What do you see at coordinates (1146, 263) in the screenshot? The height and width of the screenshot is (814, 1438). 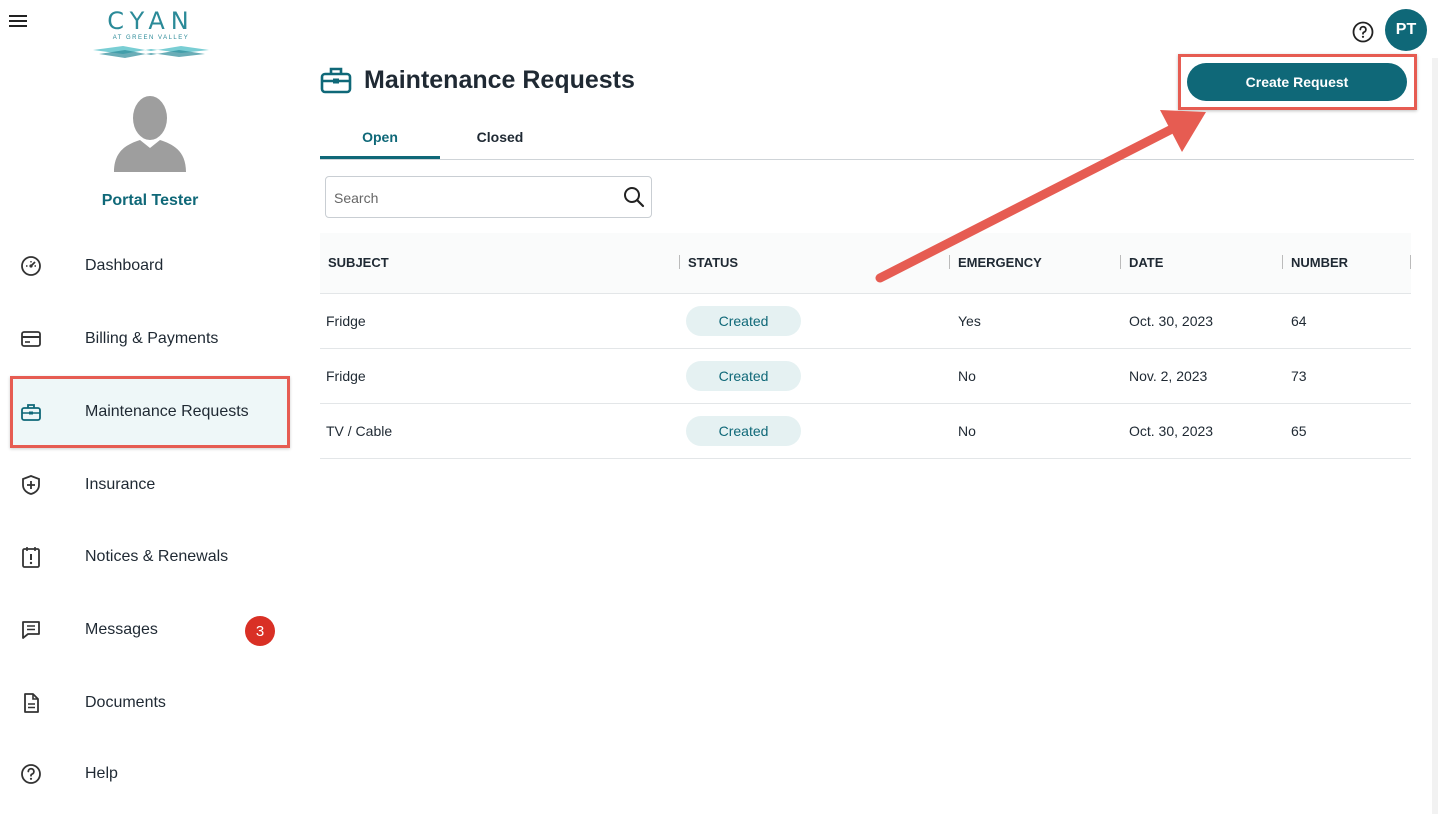 I see `column-header-label: DATE` at bounding box center [1146, 263].